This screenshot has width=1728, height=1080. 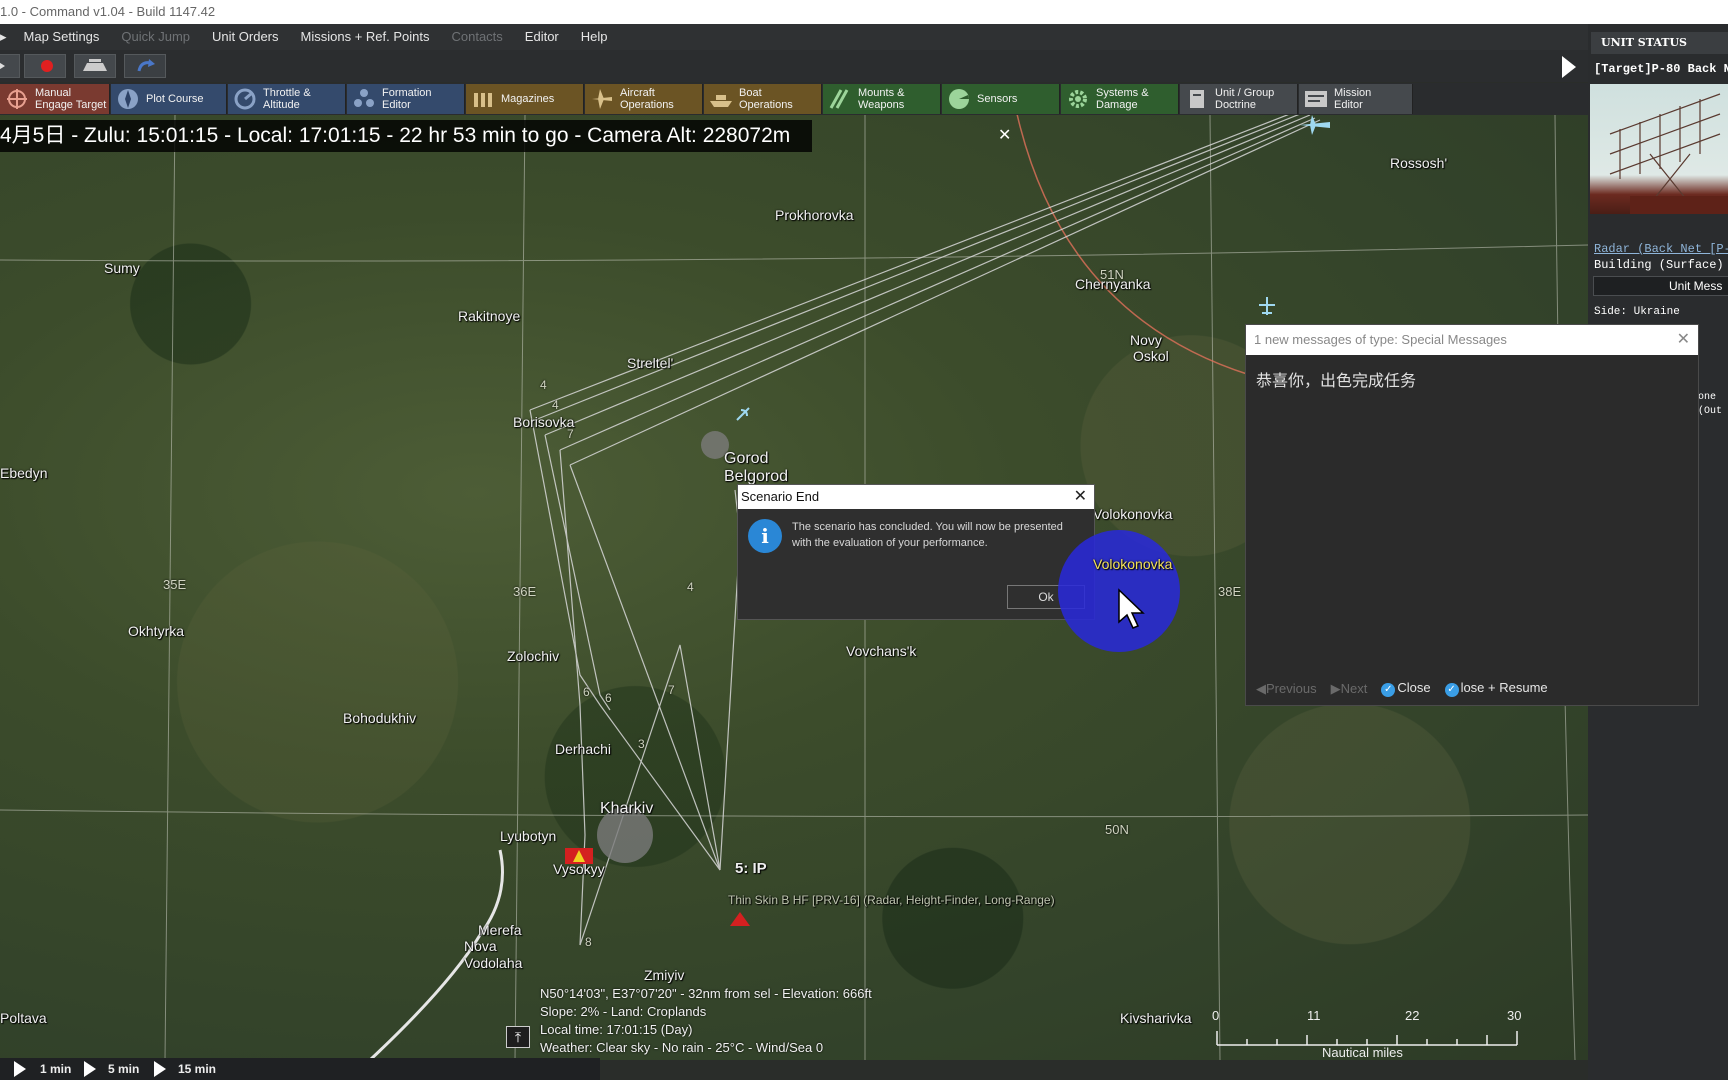 I want to click on unit-messages-button: Unit Mess, so click(x=1660, y=286).